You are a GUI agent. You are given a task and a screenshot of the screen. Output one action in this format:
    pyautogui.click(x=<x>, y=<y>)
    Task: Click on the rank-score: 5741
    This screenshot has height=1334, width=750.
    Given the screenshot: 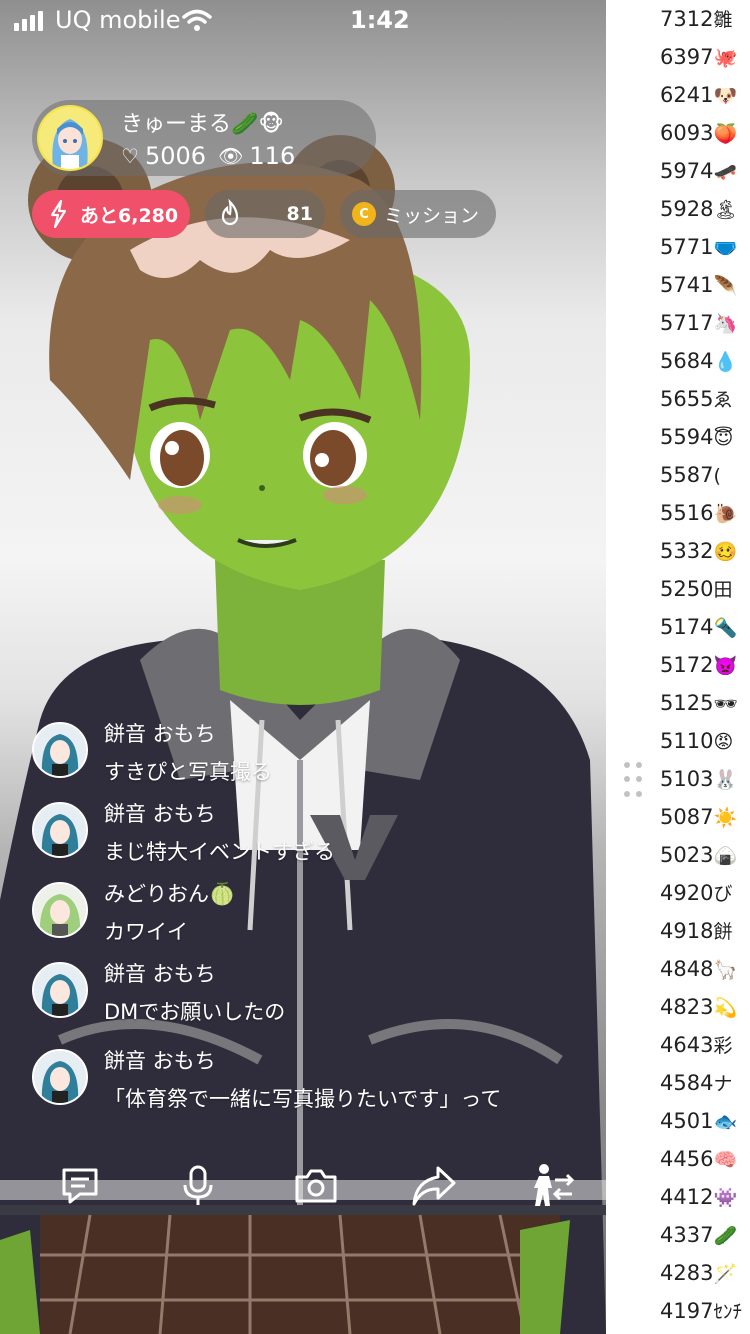 What is the action you would take?
    pyautogui.click(x=687, y=285)
    